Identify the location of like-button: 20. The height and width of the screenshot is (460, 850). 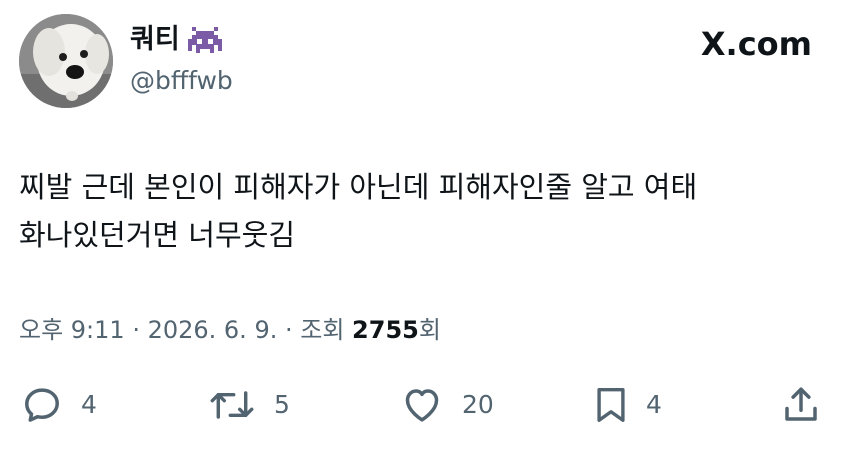
(447, 405).